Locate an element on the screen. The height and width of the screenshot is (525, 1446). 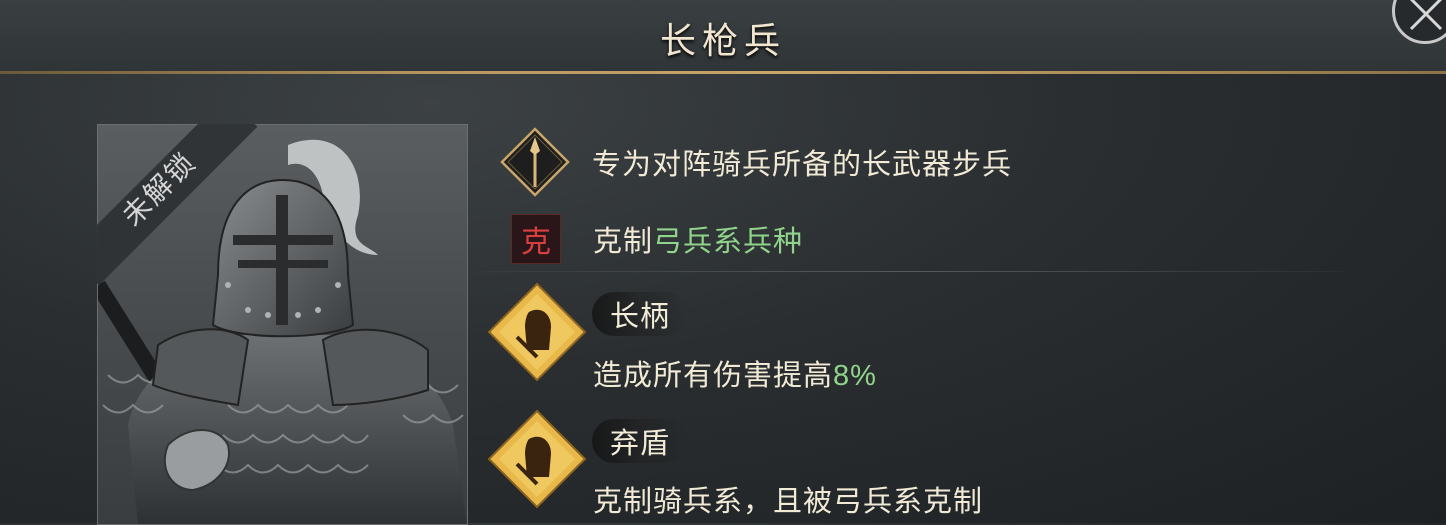
skill-2-description: 克制骑兵系，且被弓兵系克制 is located at coordinates (788, 502).